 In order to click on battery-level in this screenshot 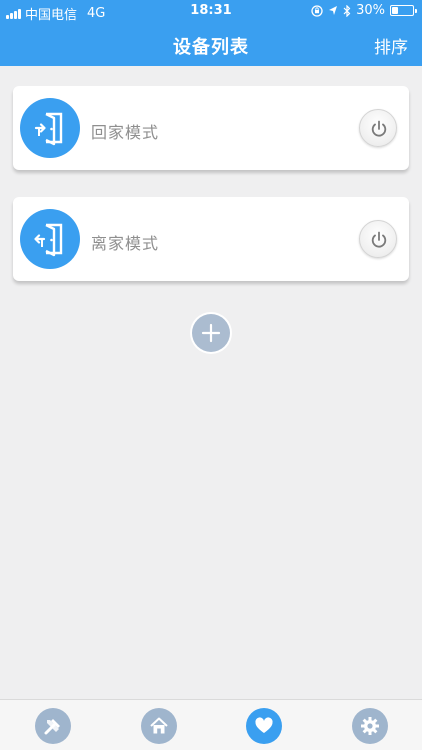, I will do `click(395, 10)`.